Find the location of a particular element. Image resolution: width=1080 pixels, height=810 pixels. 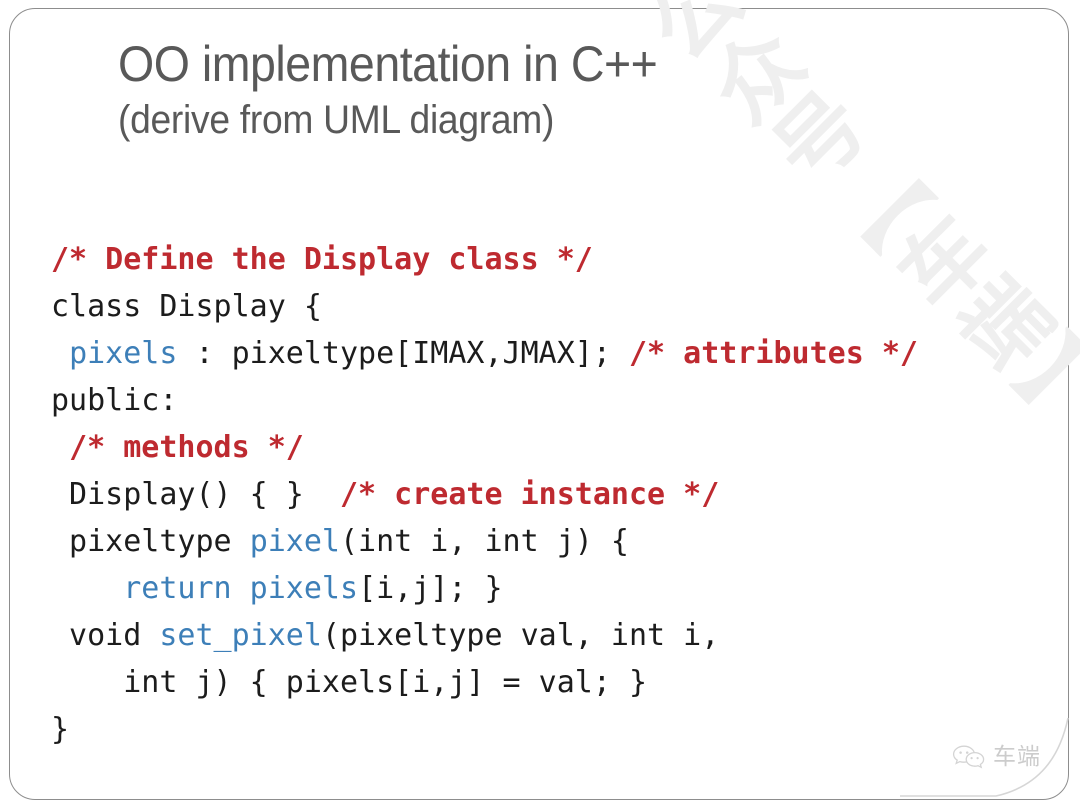

code-token-plain: Display() { } is located at coordinates (195, 494).